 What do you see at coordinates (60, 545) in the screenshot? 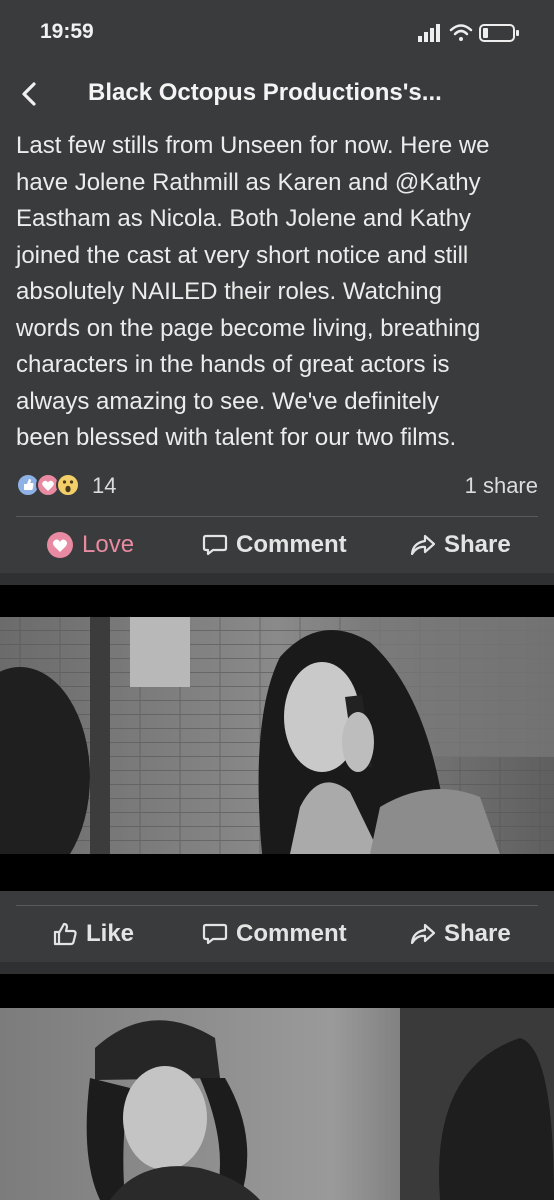
I see `love-reaction-icon` at bounding box center [60, 545].